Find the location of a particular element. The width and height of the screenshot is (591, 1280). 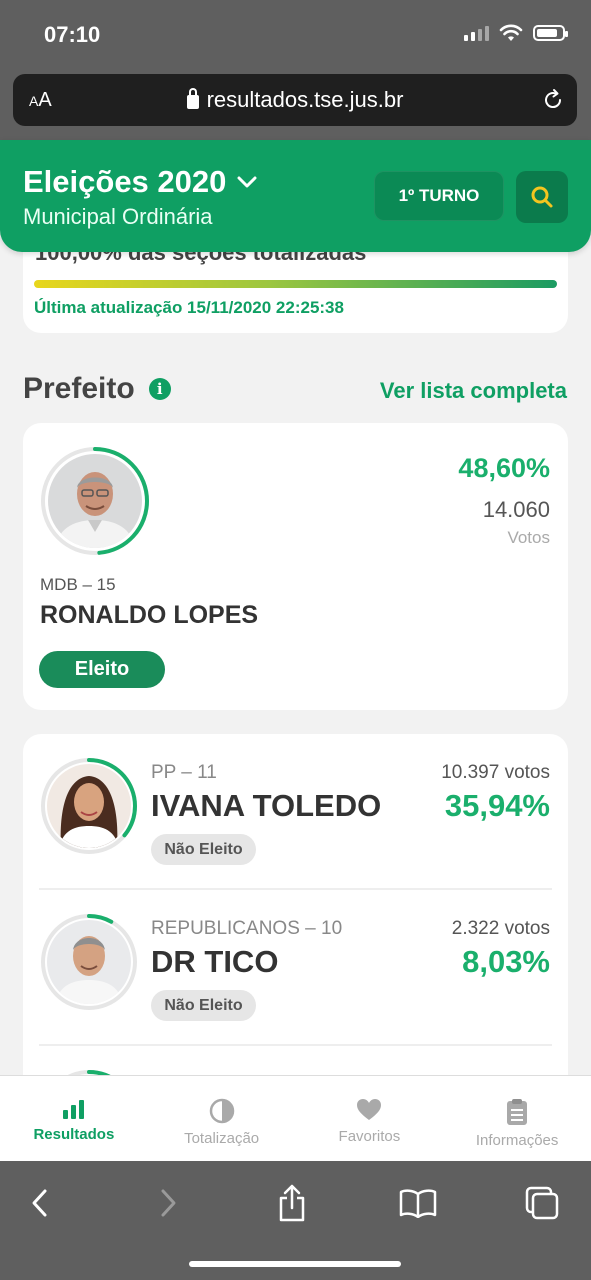

tabs-button is located at coordinates (542, 1203).